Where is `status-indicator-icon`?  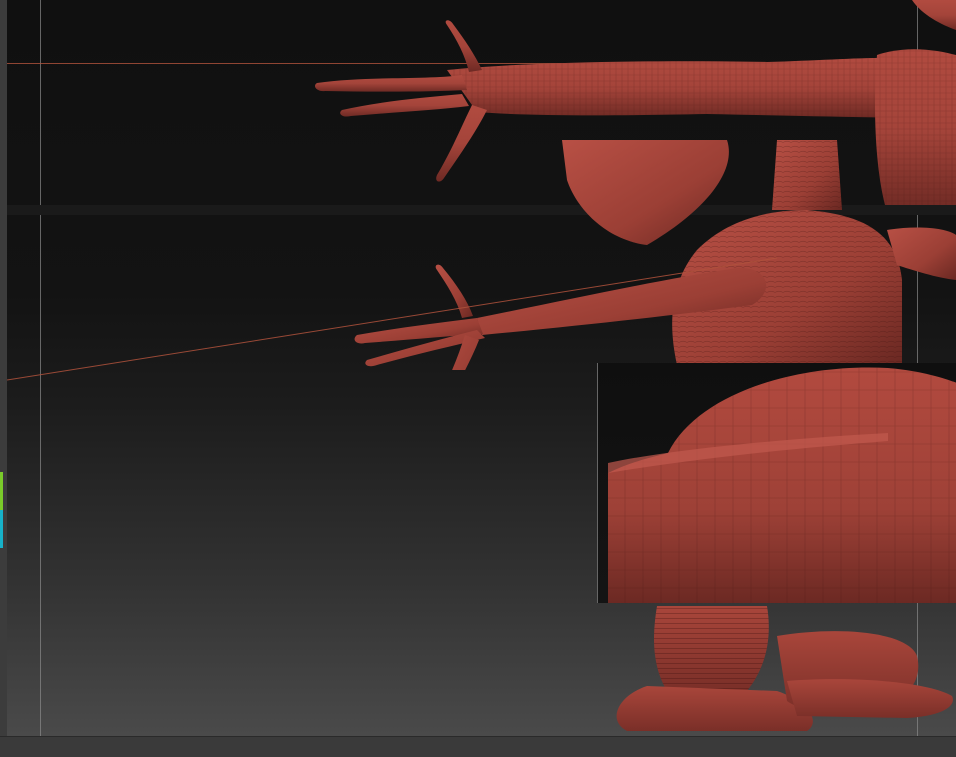
status-indicator-icon is located at coordinates (1, 510).